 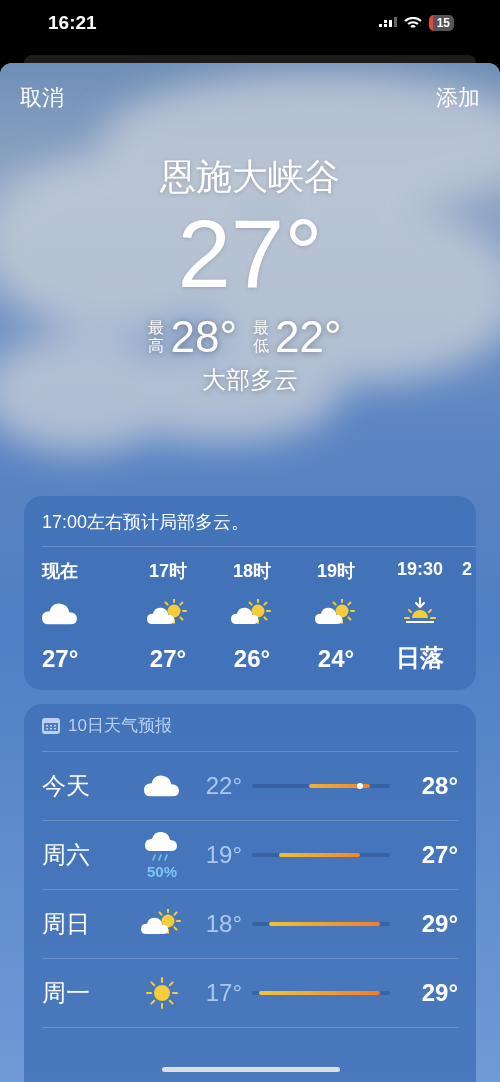 I want to click on day-name: 今天, so click(x=66, y=786).